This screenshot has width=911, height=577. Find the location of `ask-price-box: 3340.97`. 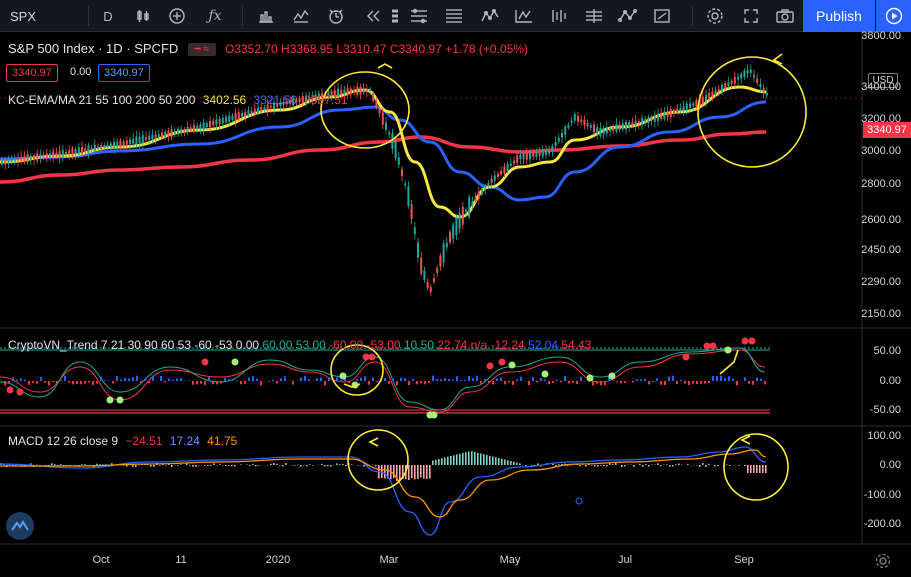

ask-price-box: 3340.97 is located at coordinates (124, 73).